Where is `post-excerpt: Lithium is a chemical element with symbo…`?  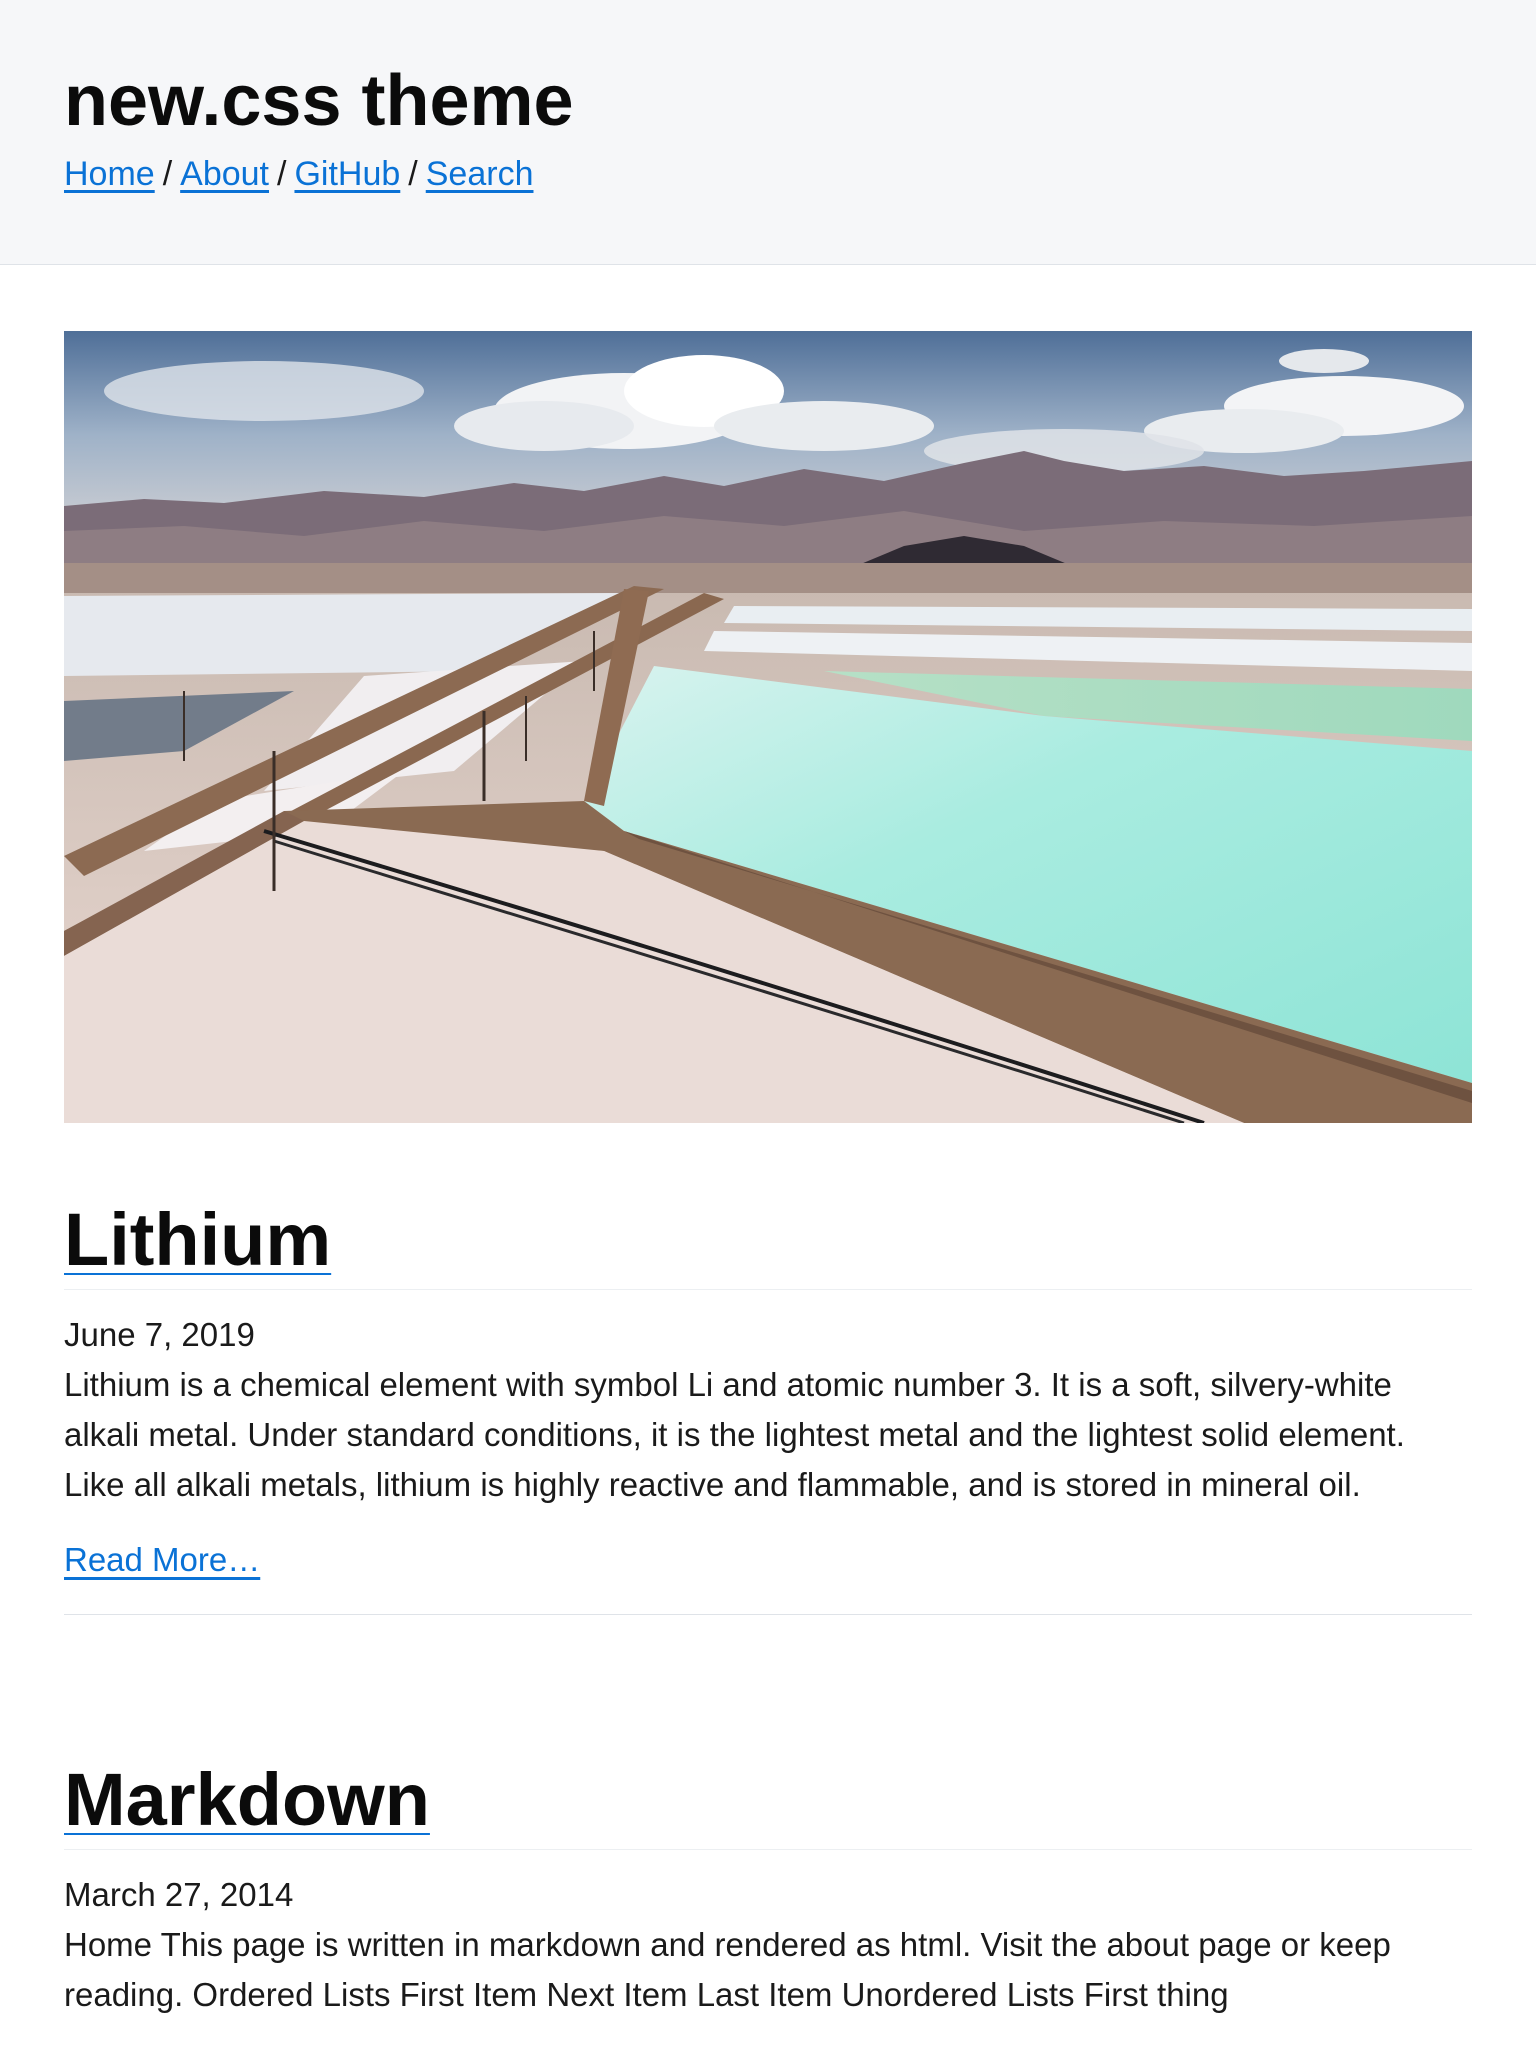 post-excerpt: Lithium is a chemical element with symbo… is located at coordinates (734, 1434).